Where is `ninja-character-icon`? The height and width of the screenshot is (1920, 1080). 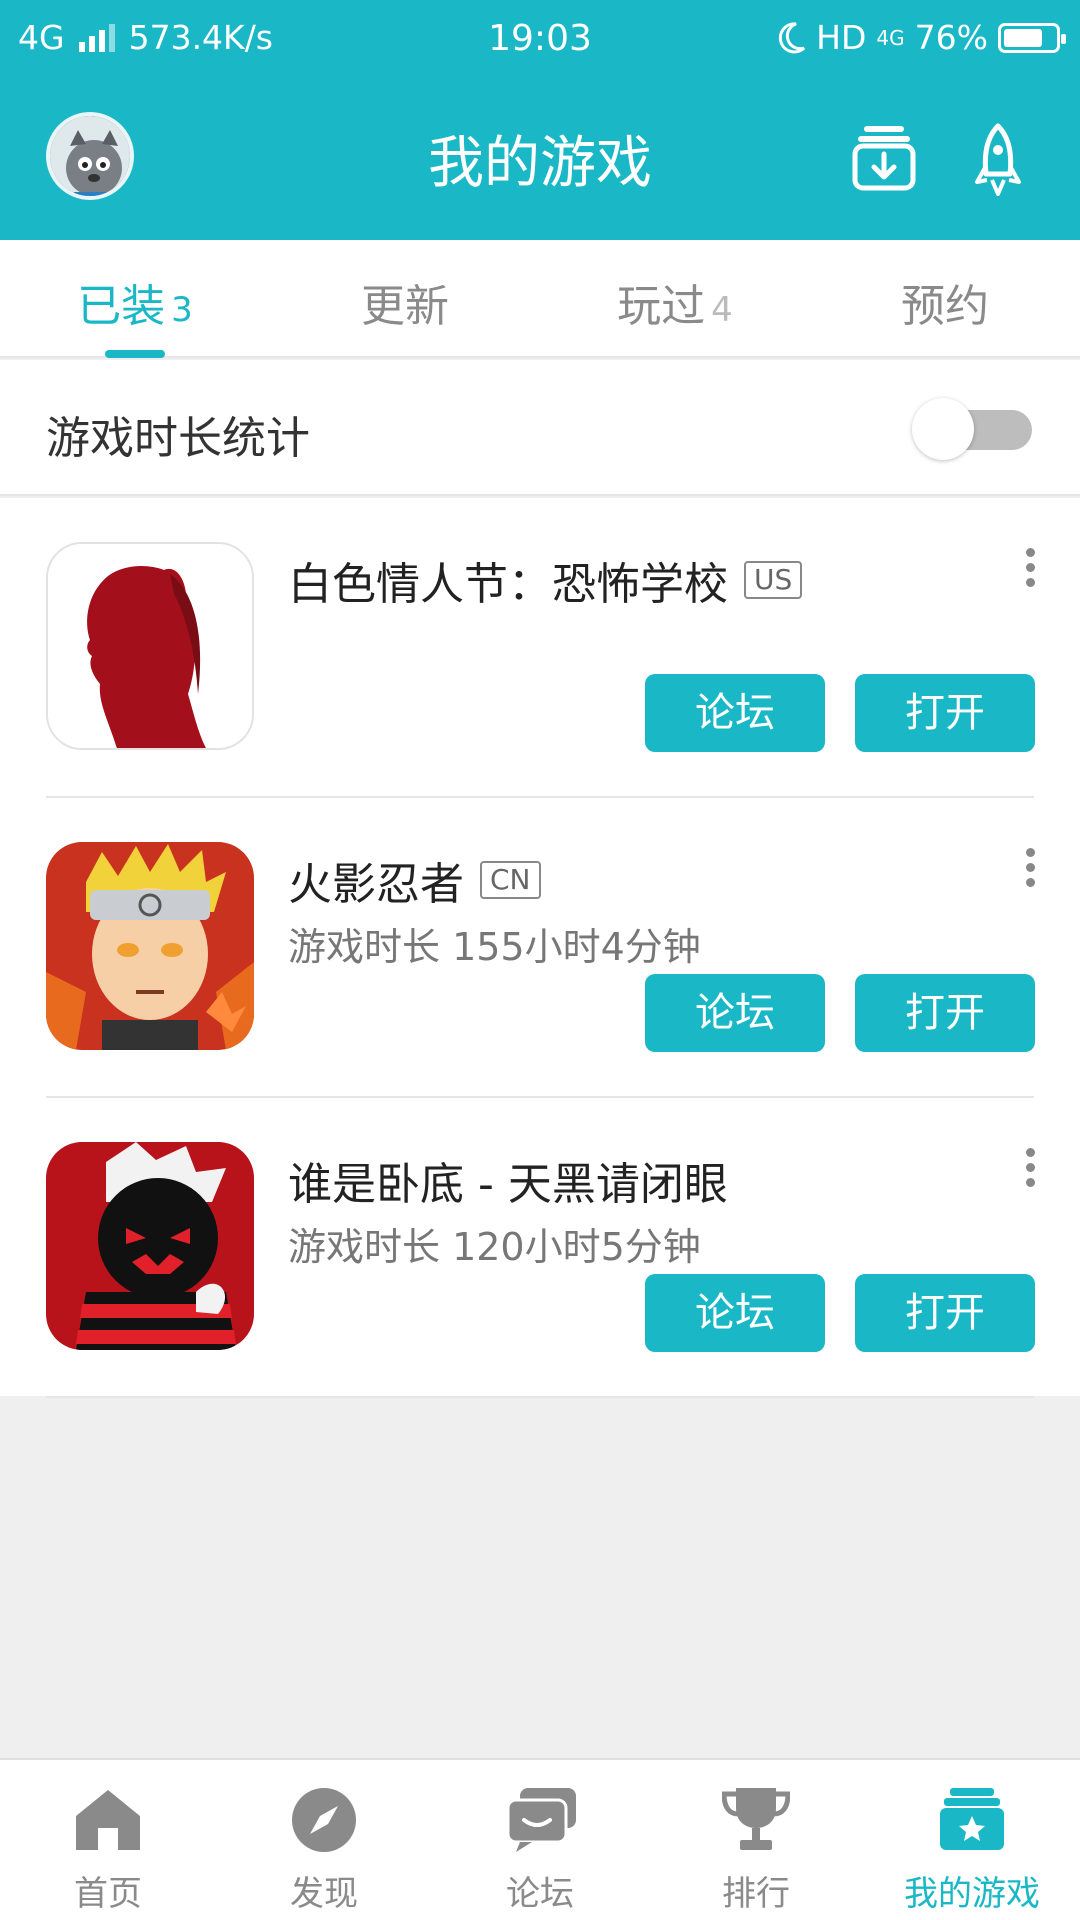
ninja-character-icon is located at coordinates (150, 946).